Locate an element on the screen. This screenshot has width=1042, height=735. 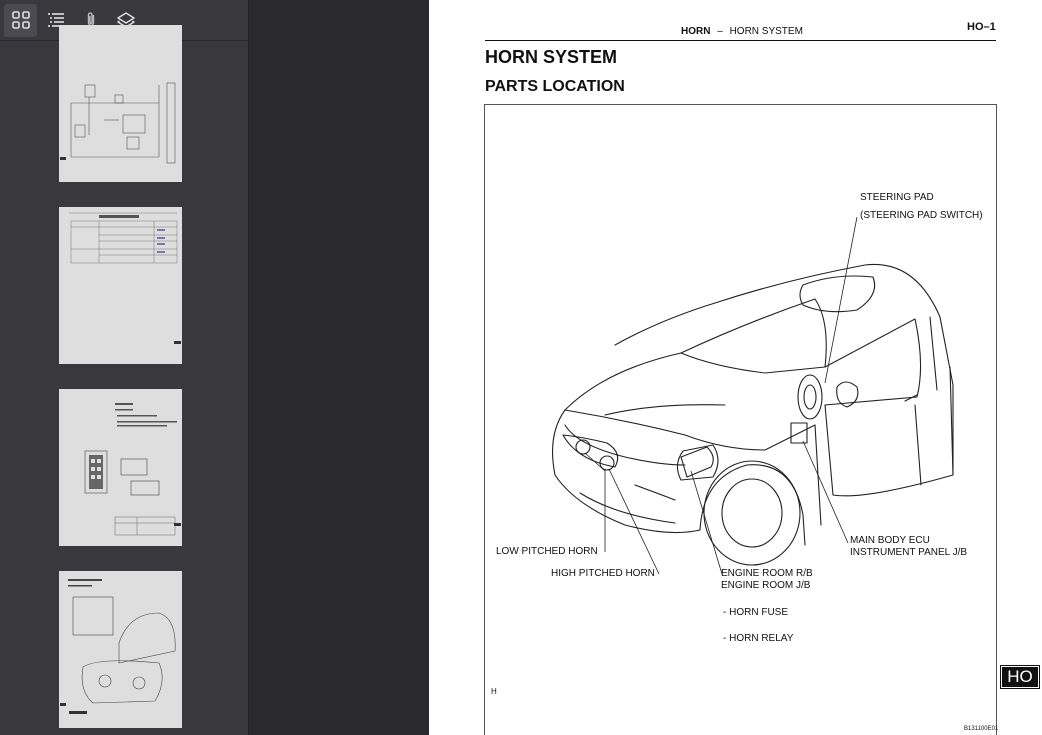
header-system: HORN SYSTEM is located at coordinates (766, 31).